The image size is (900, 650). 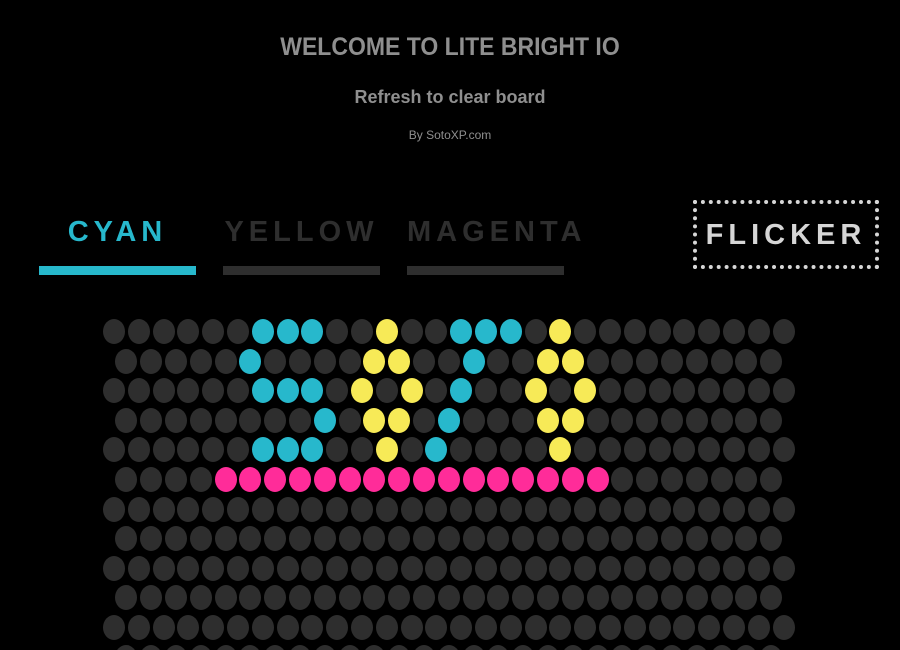 I want to click on tab-cyan: CYAN, so click(x=117, y=245).